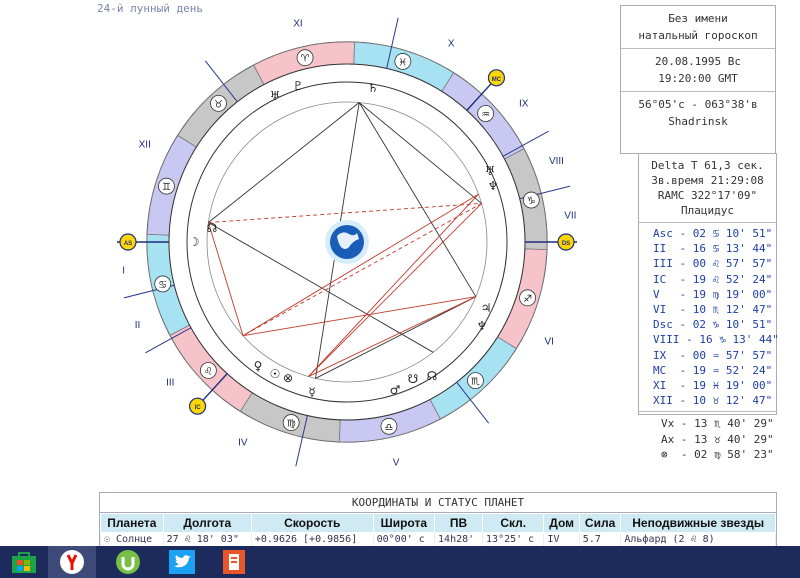  Describe the element at coordinates (698, 104) in the screenshot. I see `chart-coords: 56°05'с - 063°38'в` at that location.